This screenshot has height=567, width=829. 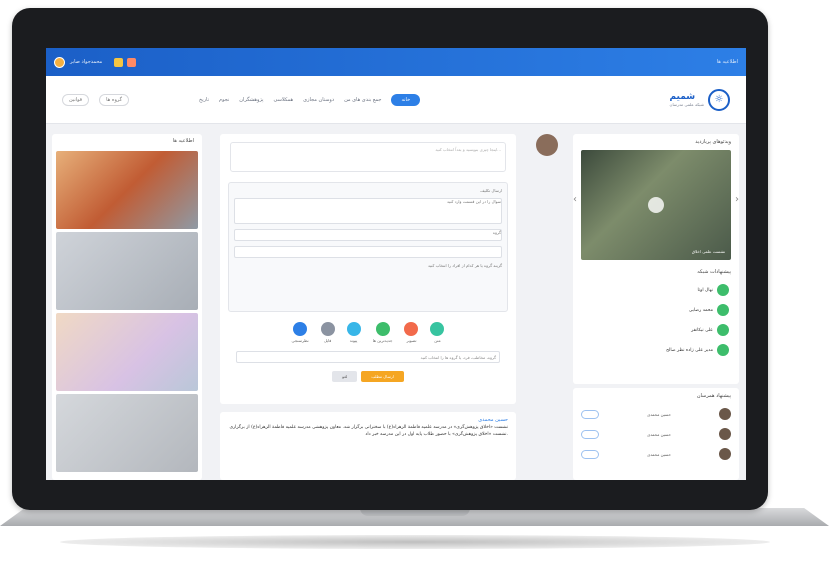 What do you see at coordinates (183, 141) in the screenshot?
I see `announcements-title: اطلاعیه ها` at bounding box center [183, 141].